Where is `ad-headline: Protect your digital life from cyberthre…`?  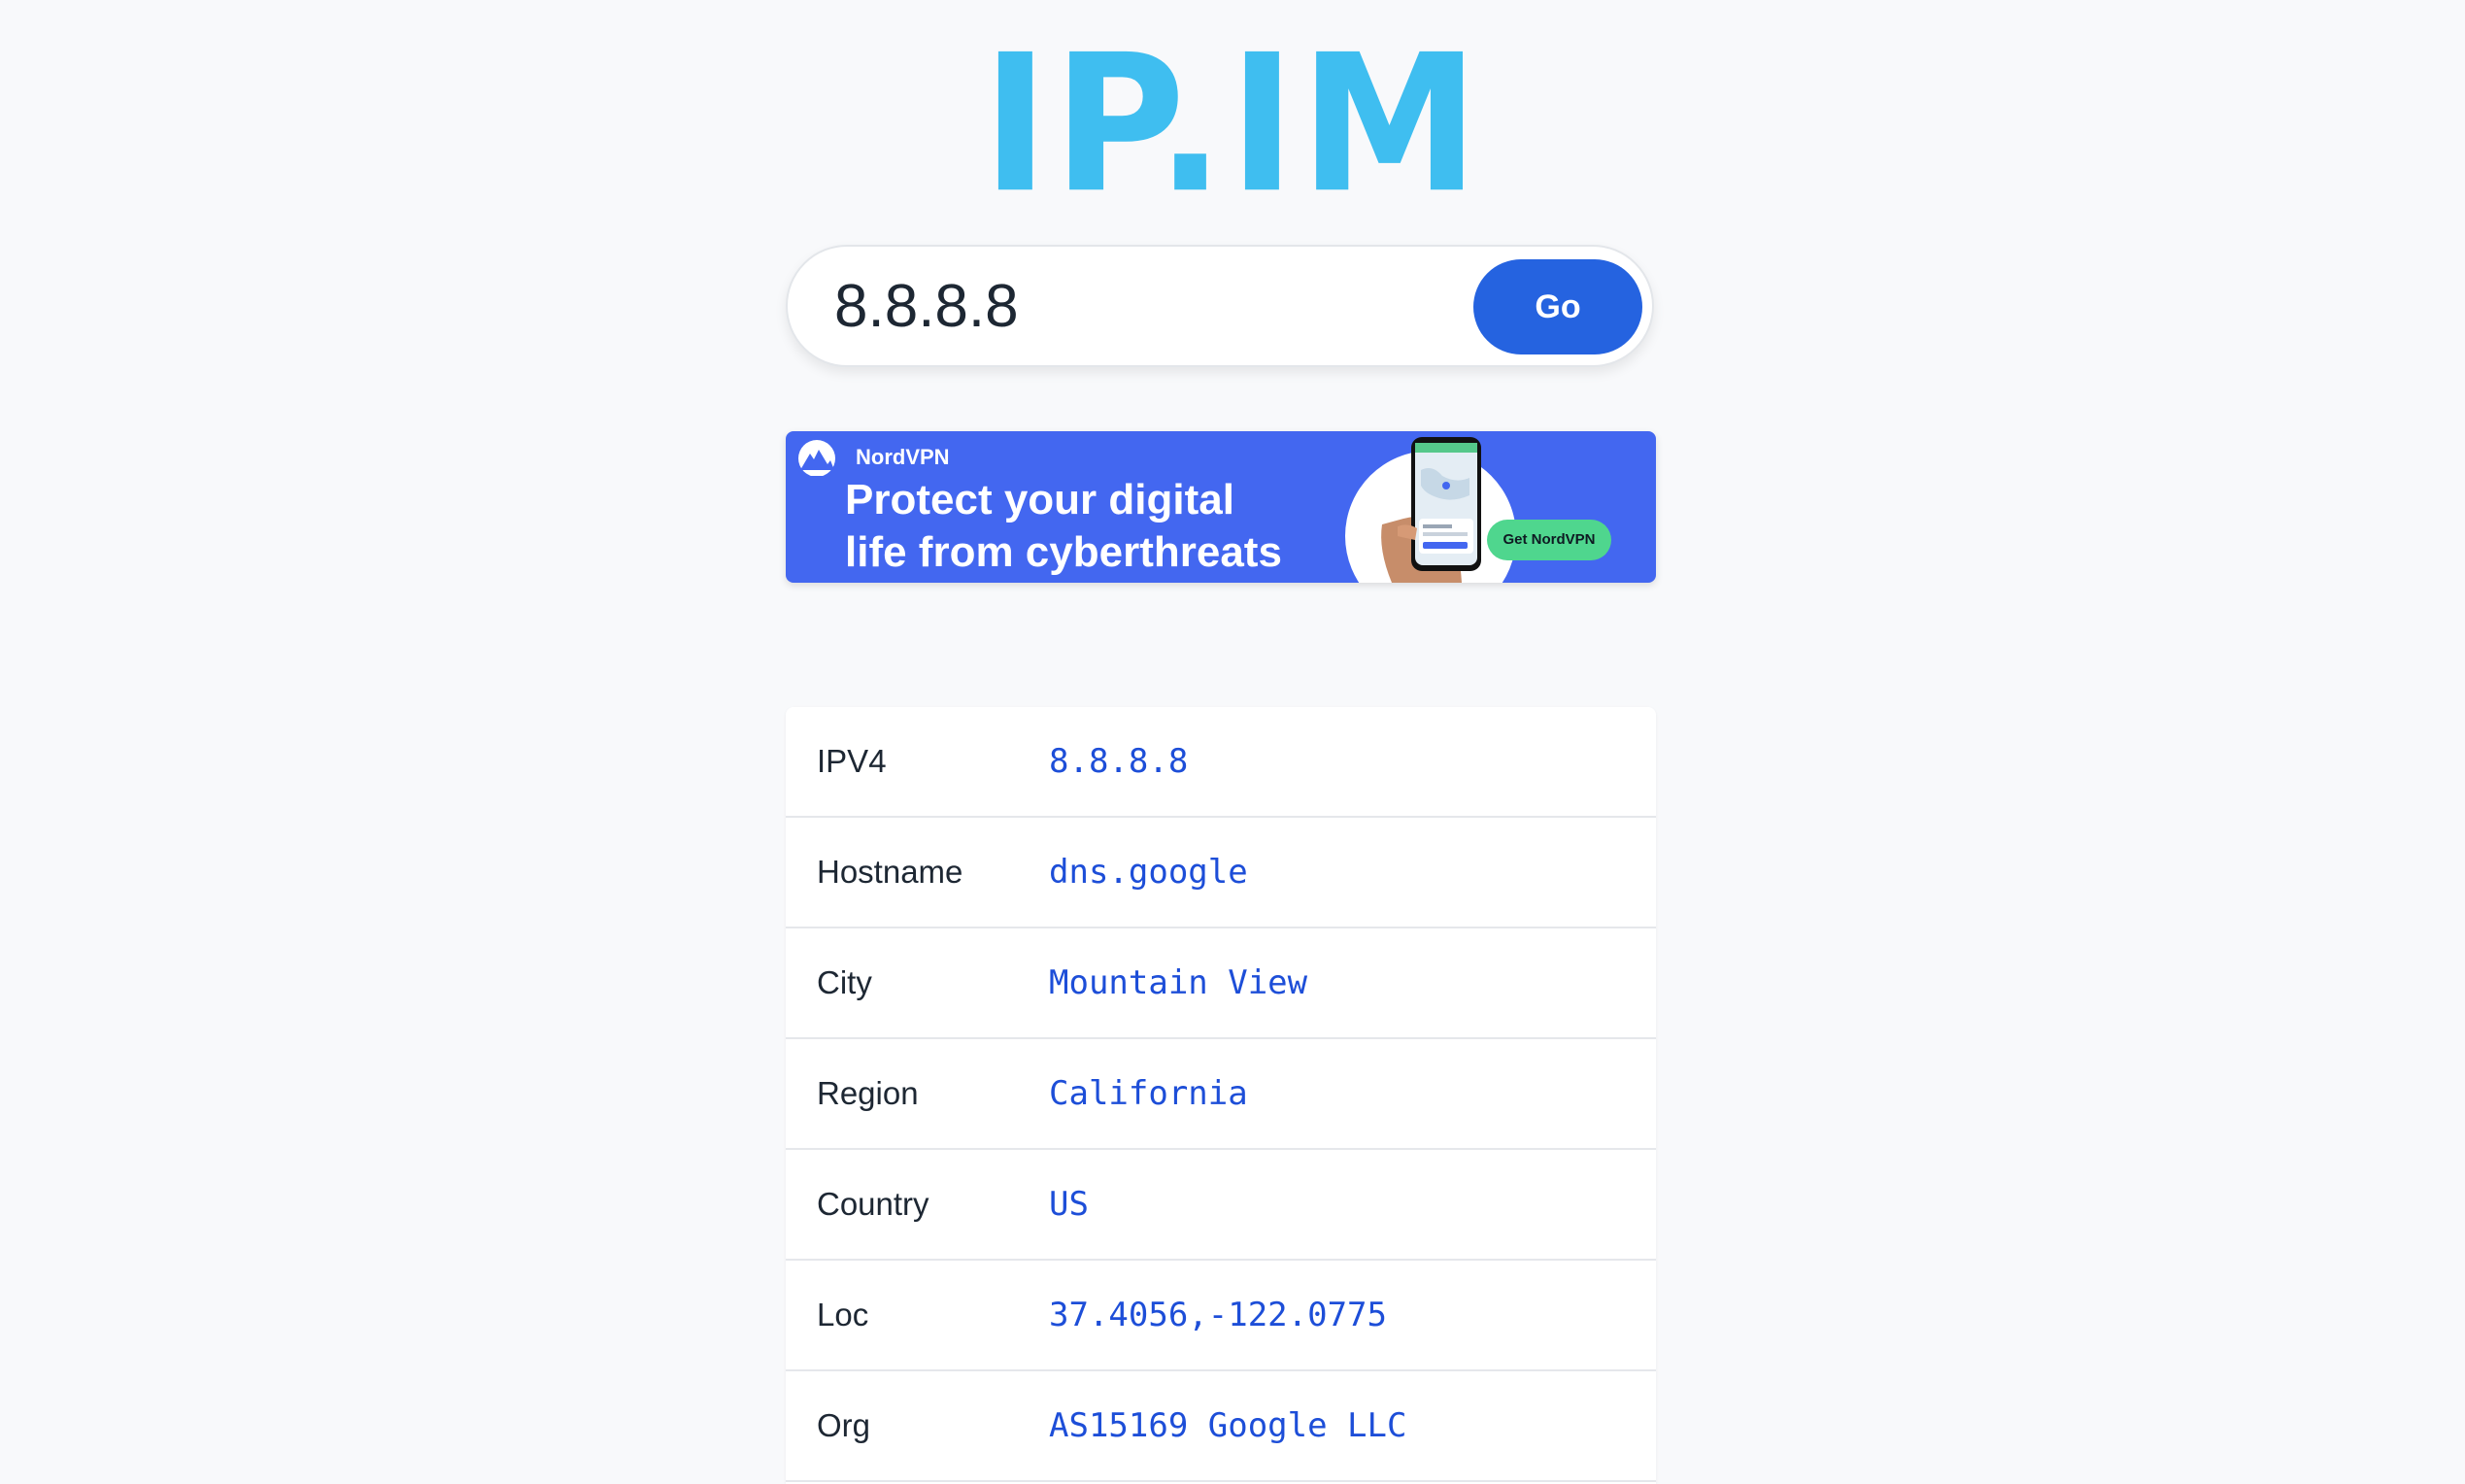 ad-headline: Protect your digital life from cyberthre… is located at coordinates (1117, 526).